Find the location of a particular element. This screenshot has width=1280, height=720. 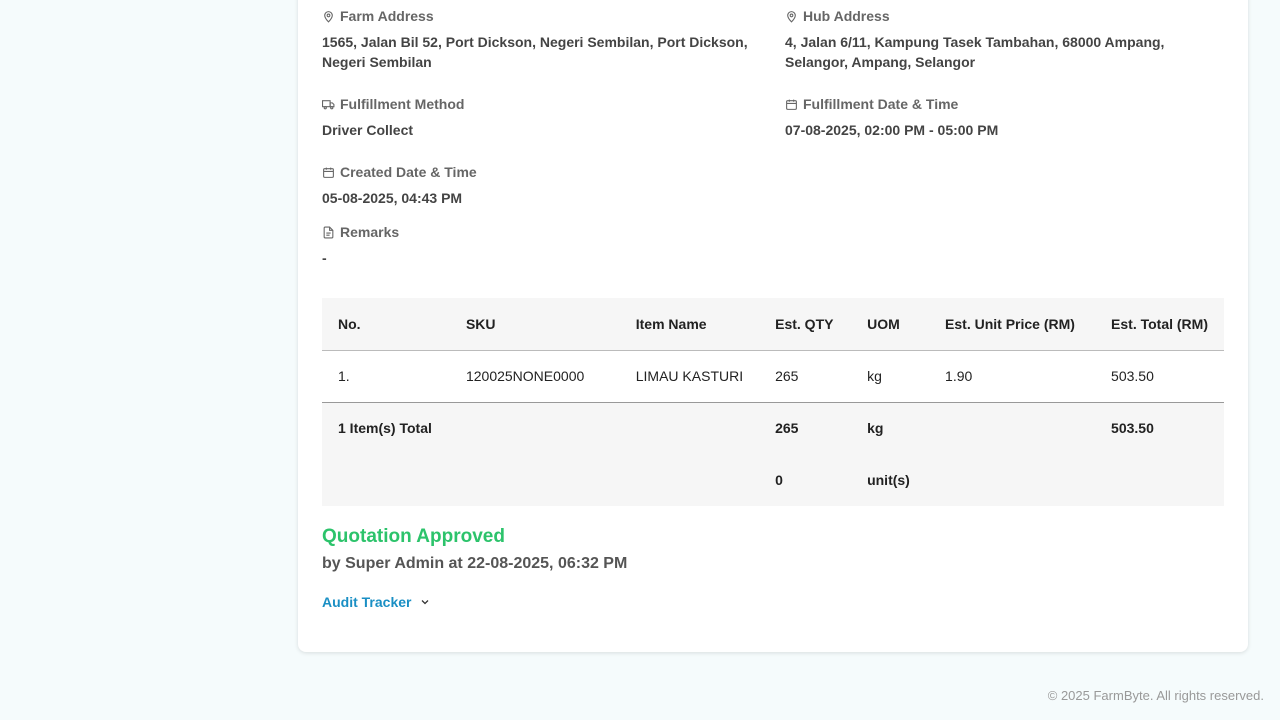

header-item-name: Item Name is located at coordinates (689, 324).